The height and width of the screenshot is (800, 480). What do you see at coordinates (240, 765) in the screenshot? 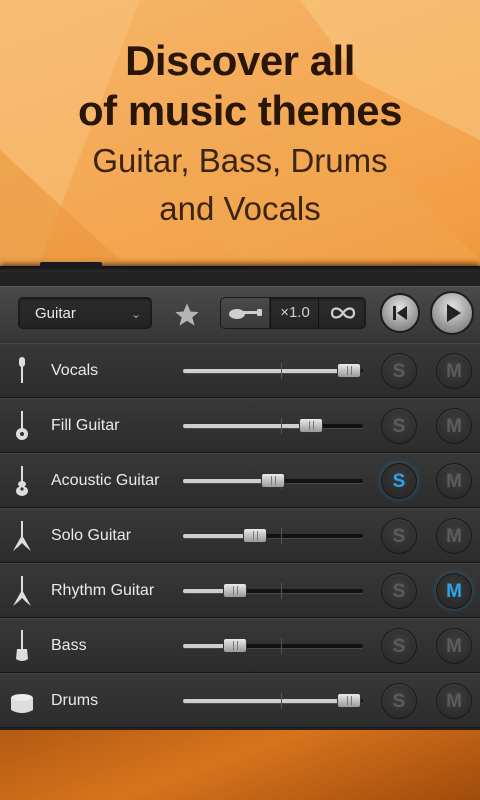
I see `background-bottom` at bounding box center [240, 765].